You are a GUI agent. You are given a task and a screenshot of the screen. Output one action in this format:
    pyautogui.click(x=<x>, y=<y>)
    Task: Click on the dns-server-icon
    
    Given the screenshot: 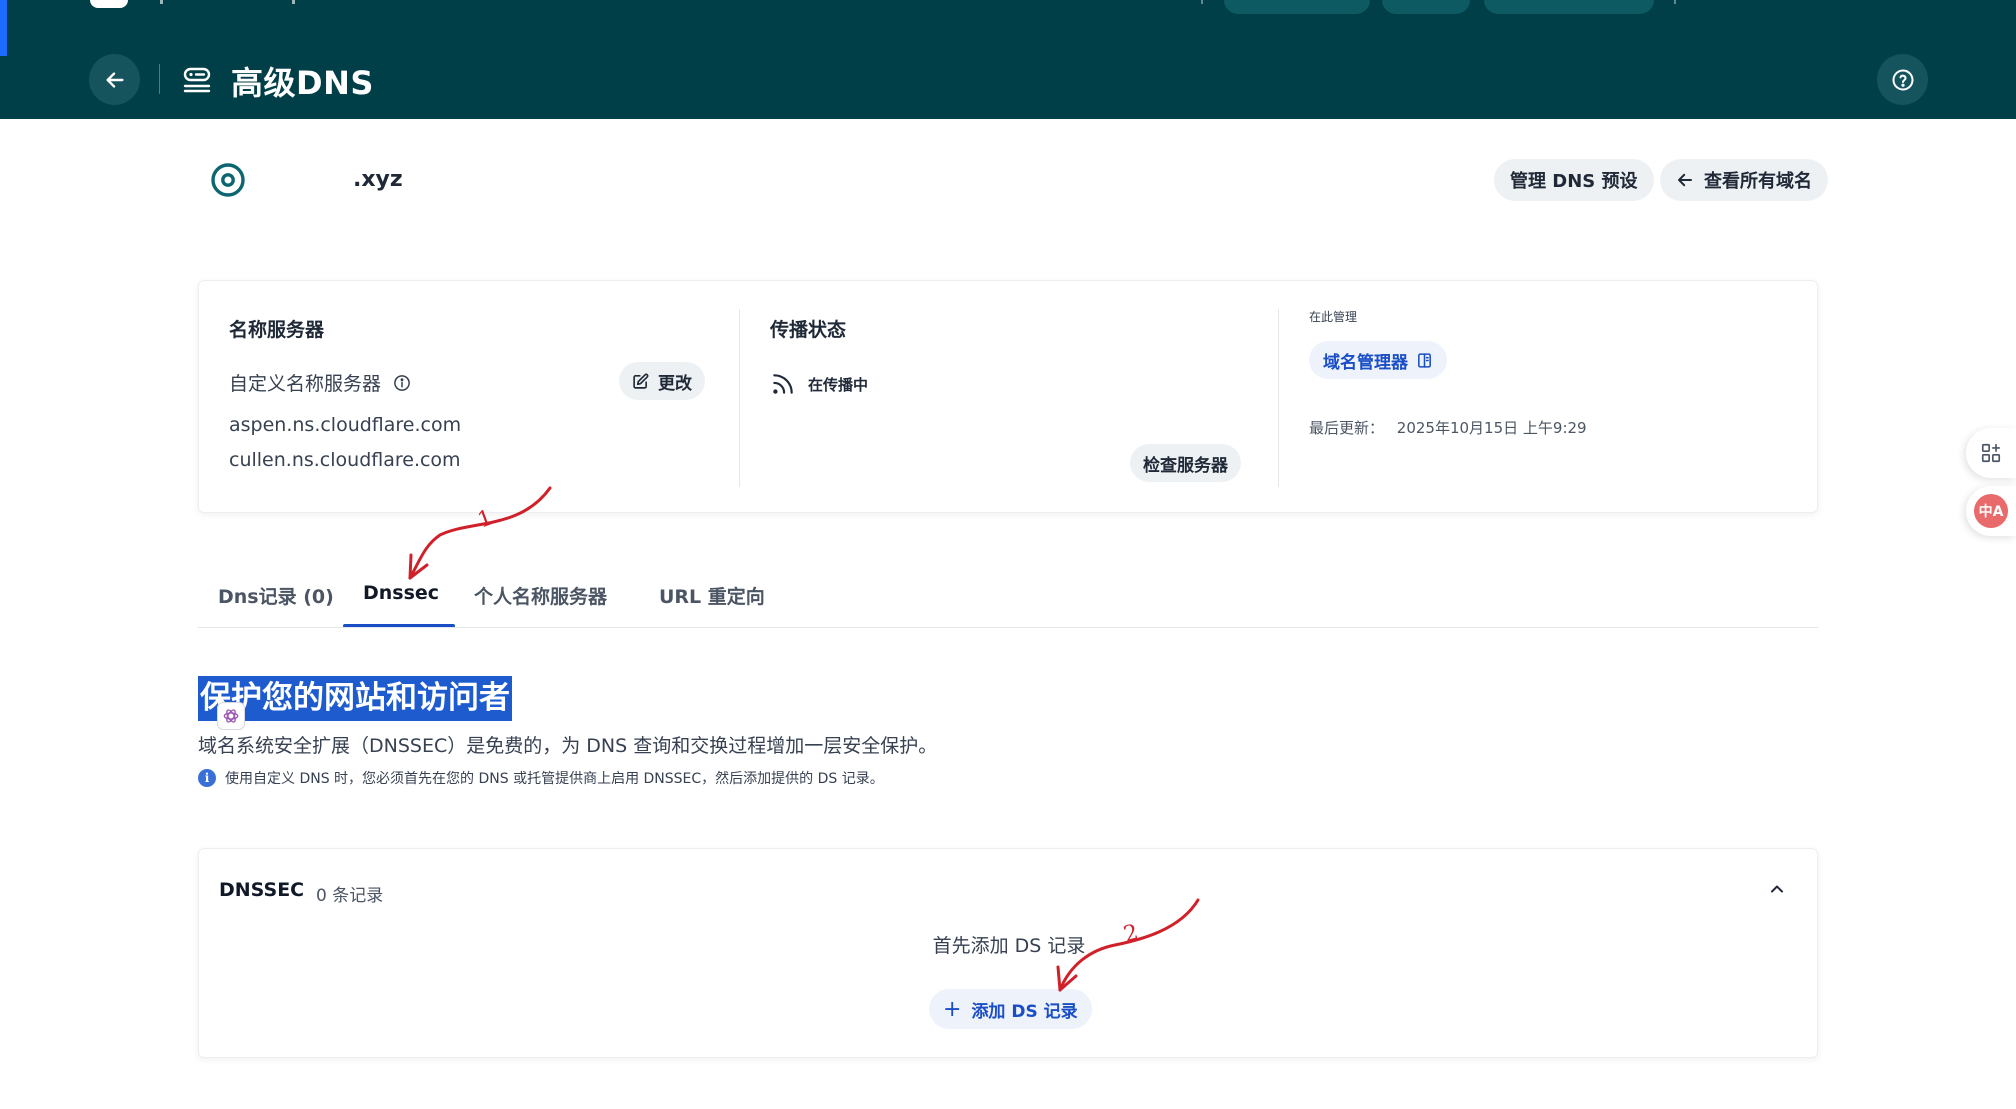 What is the action you would take?
    pyautogui.click(x=197, y=80)
    